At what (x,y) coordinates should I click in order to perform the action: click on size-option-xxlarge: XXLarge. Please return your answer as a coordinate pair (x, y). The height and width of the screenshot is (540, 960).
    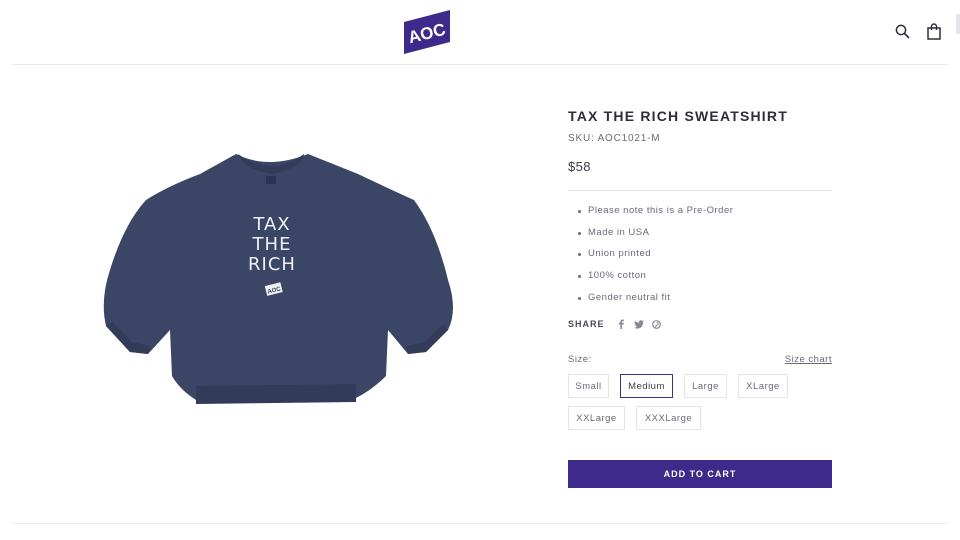
    Looking at the image, I should click on (596, 418).